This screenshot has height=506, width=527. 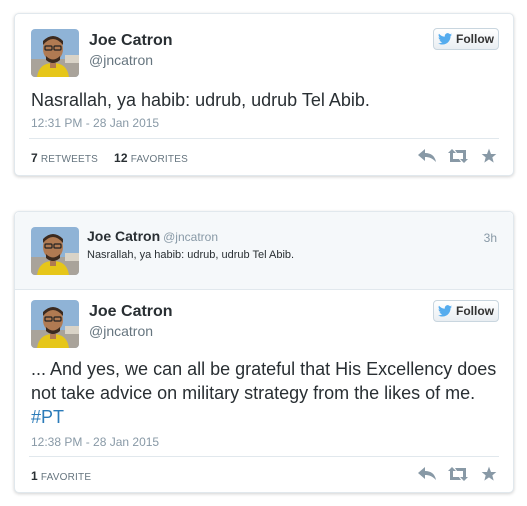 I want to click on hashtag-link: #PT, so click(x=47, y=417).